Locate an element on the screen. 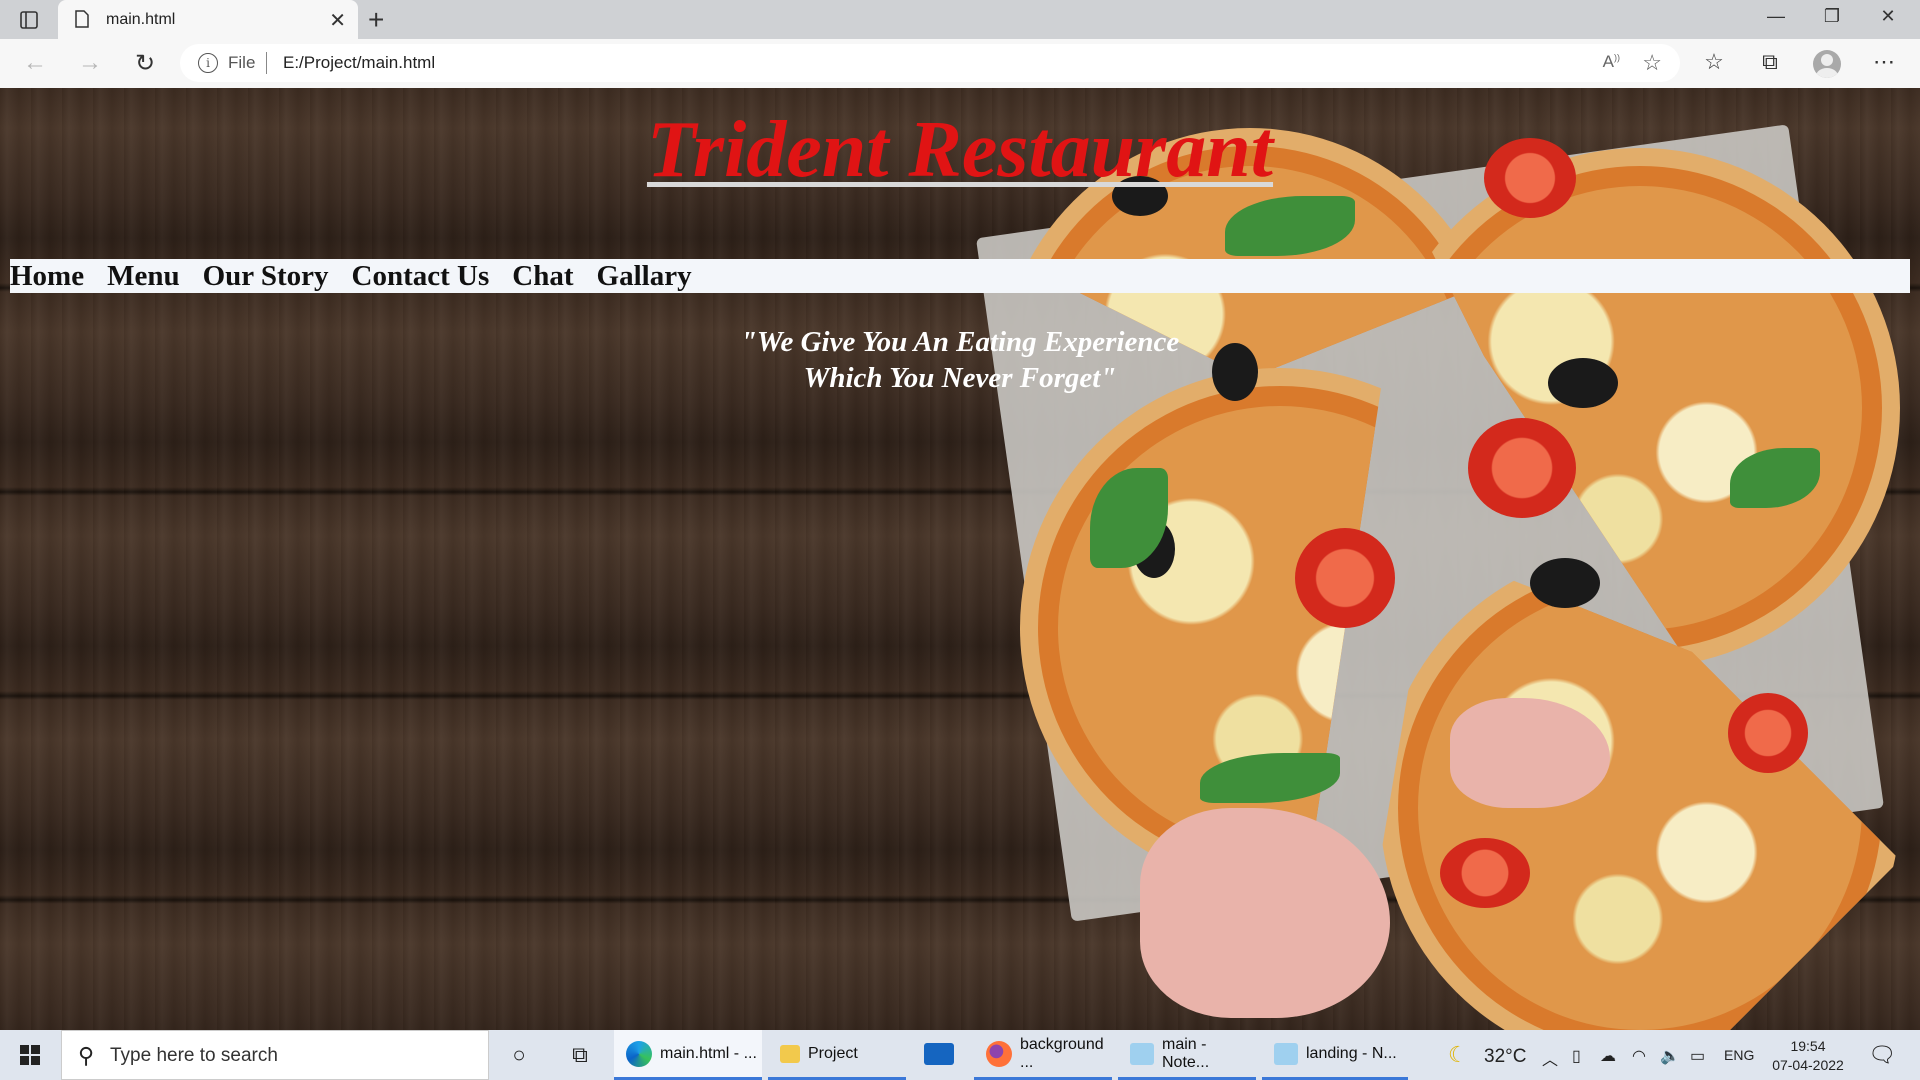  browser-tab: main.html ✕ is located at coordinates (208, 19).